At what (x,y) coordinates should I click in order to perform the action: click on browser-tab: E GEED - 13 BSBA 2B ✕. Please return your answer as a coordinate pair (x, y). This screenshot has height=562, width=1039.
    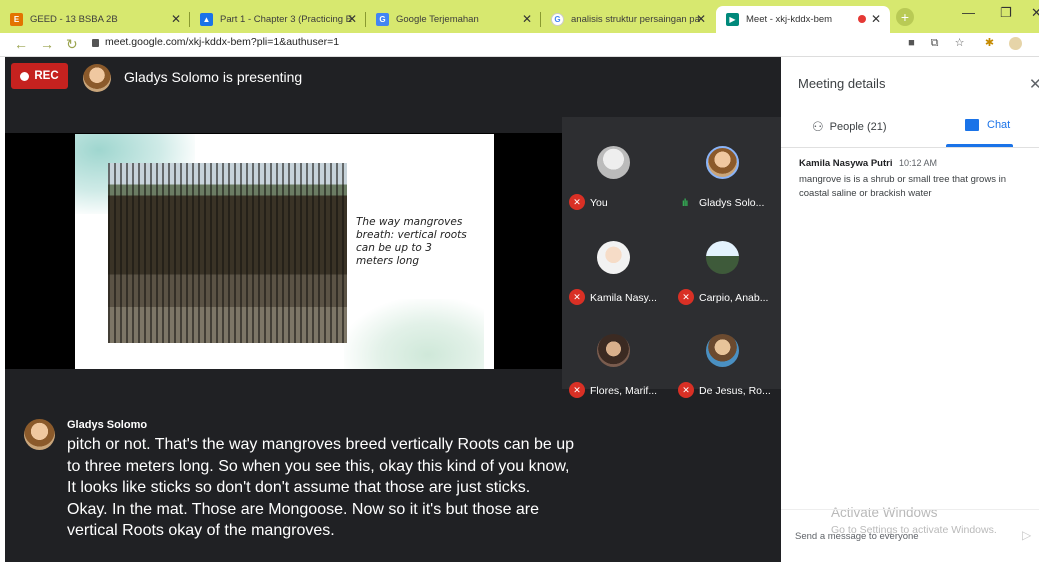
    Looking at the image, I should click on (95, 19).